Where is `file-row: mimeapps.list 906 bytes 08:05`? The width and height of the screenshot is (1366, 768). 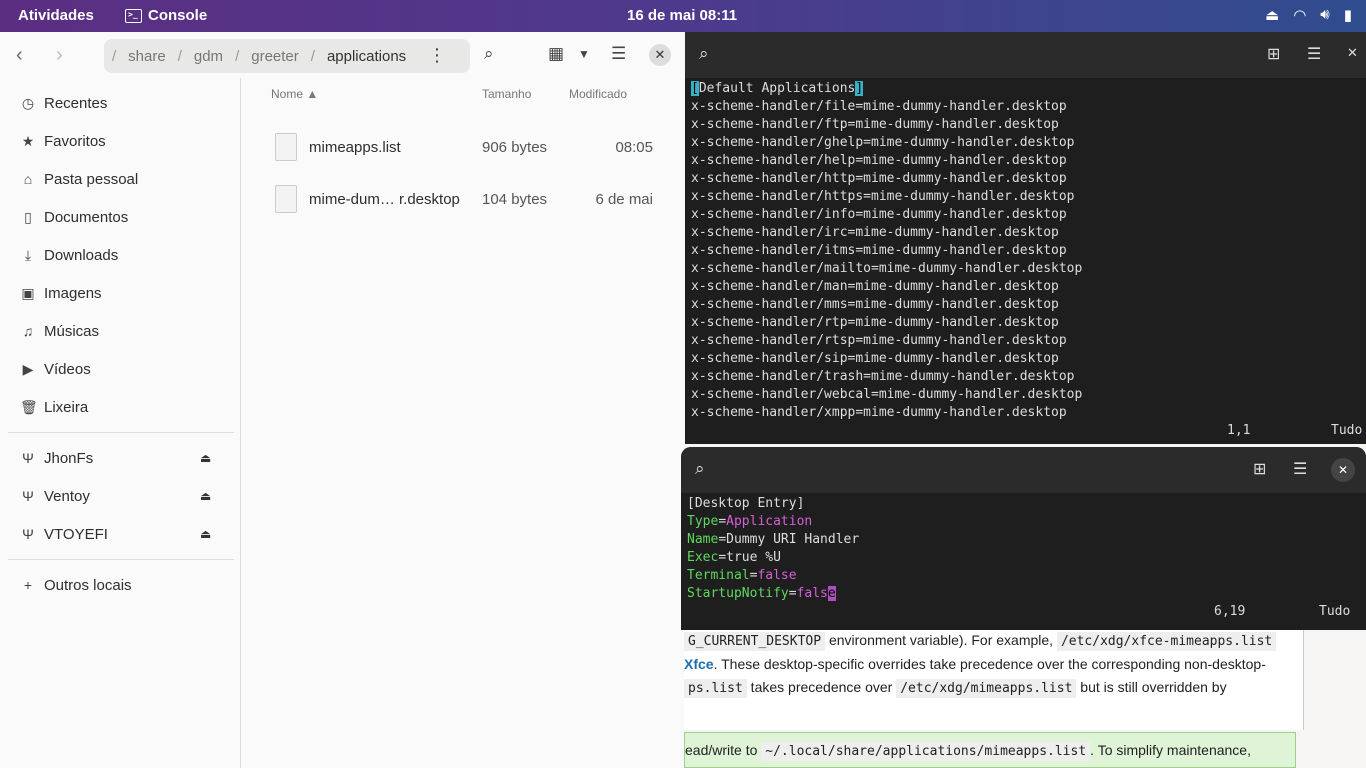
file-row: mimeapps.list 906 bytes 08:05 is located at coordinates (471, 147).